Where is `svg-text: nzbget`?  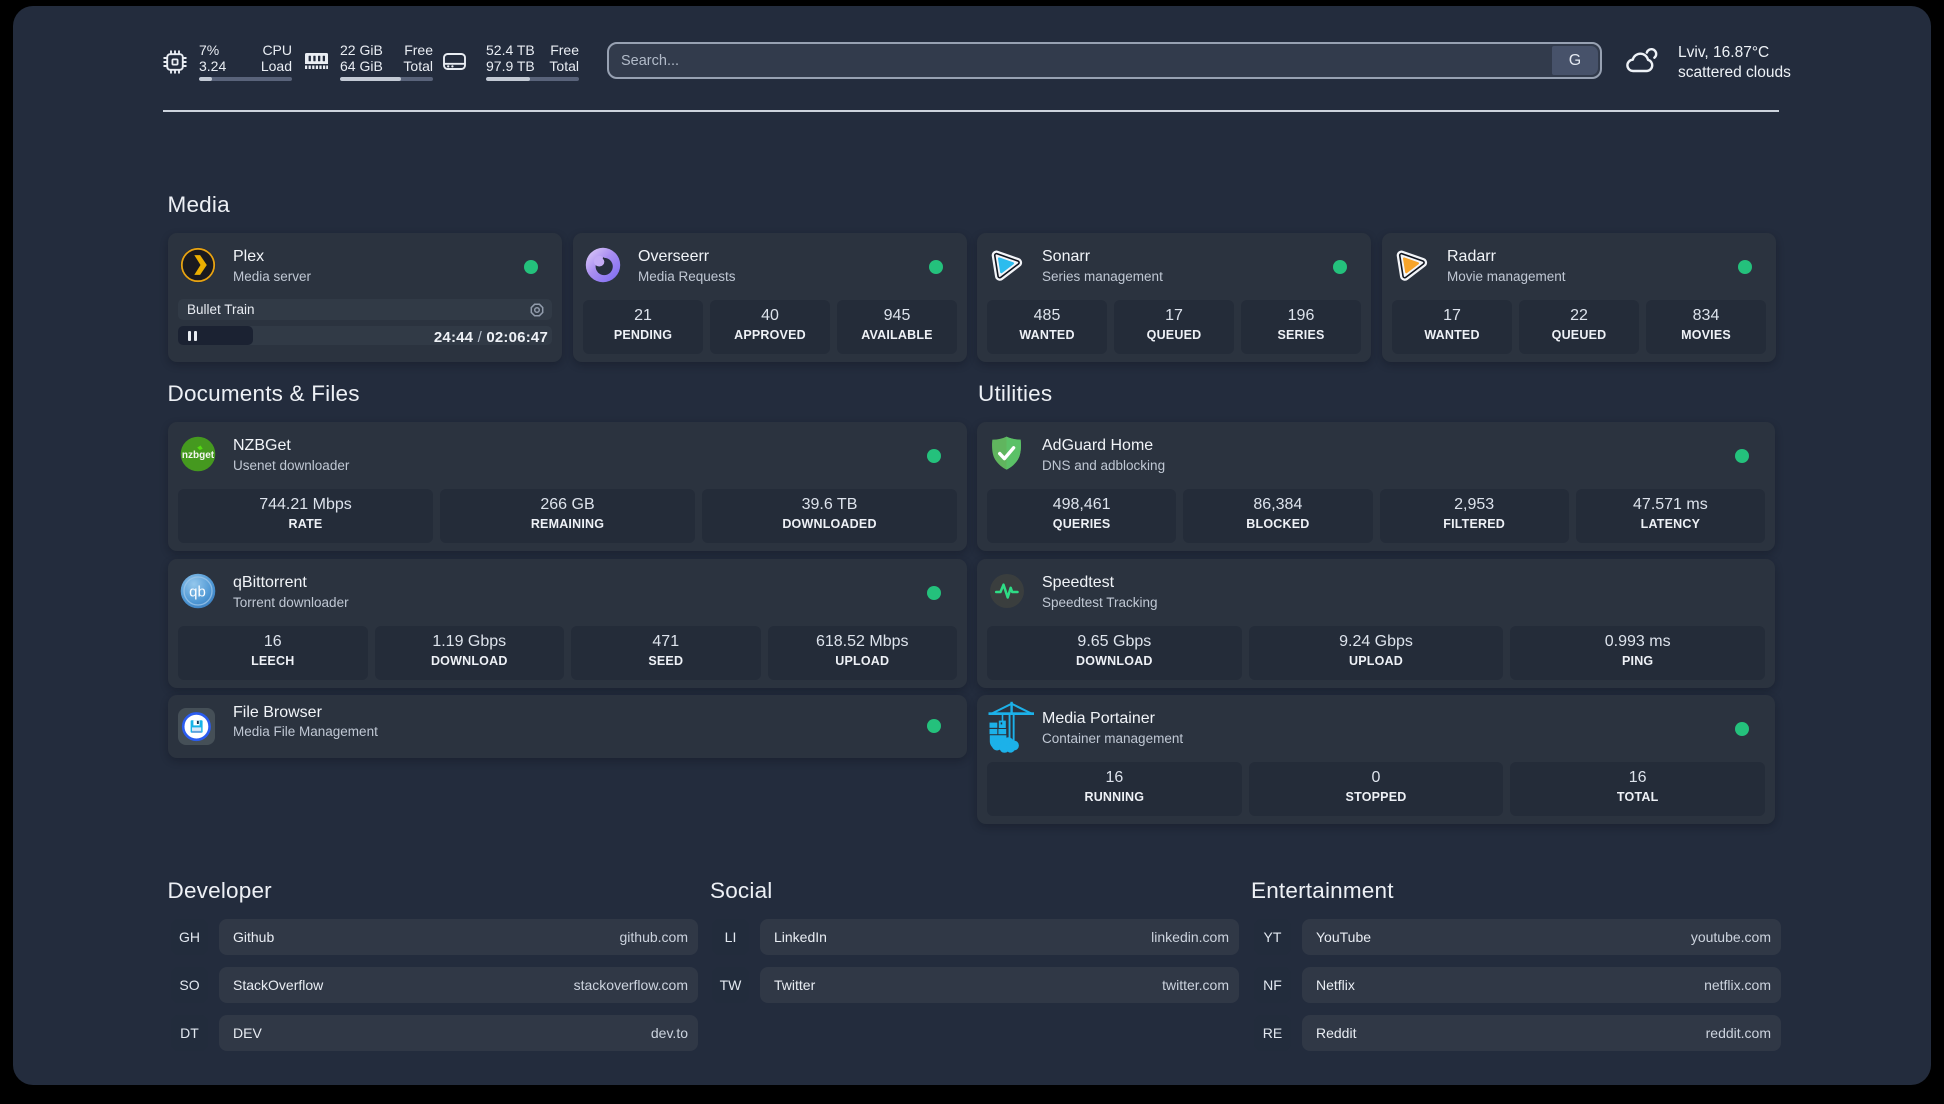
svg-text: nzbget is located at coordinates (198, 455).